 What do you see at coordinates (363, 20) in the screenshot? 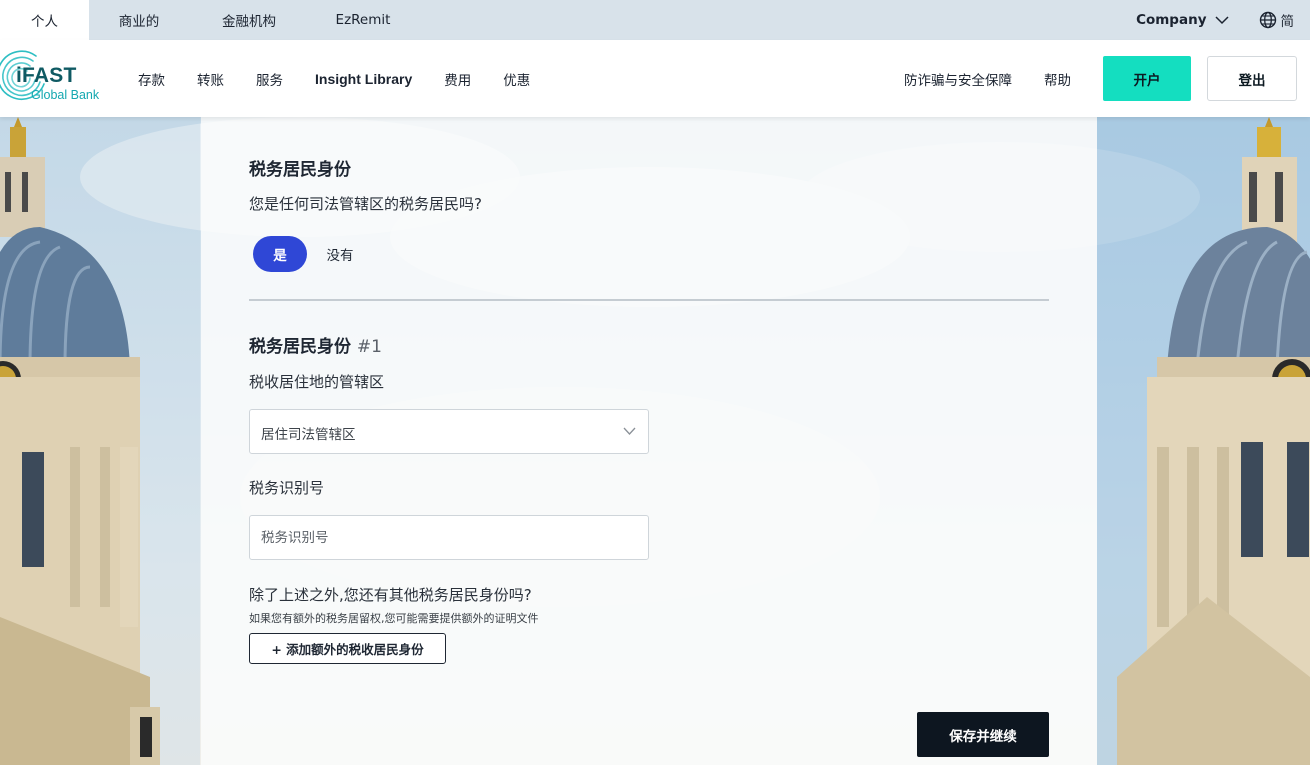
I see `tab-ezremit: EzRemit` at bounding box center [363, 20].